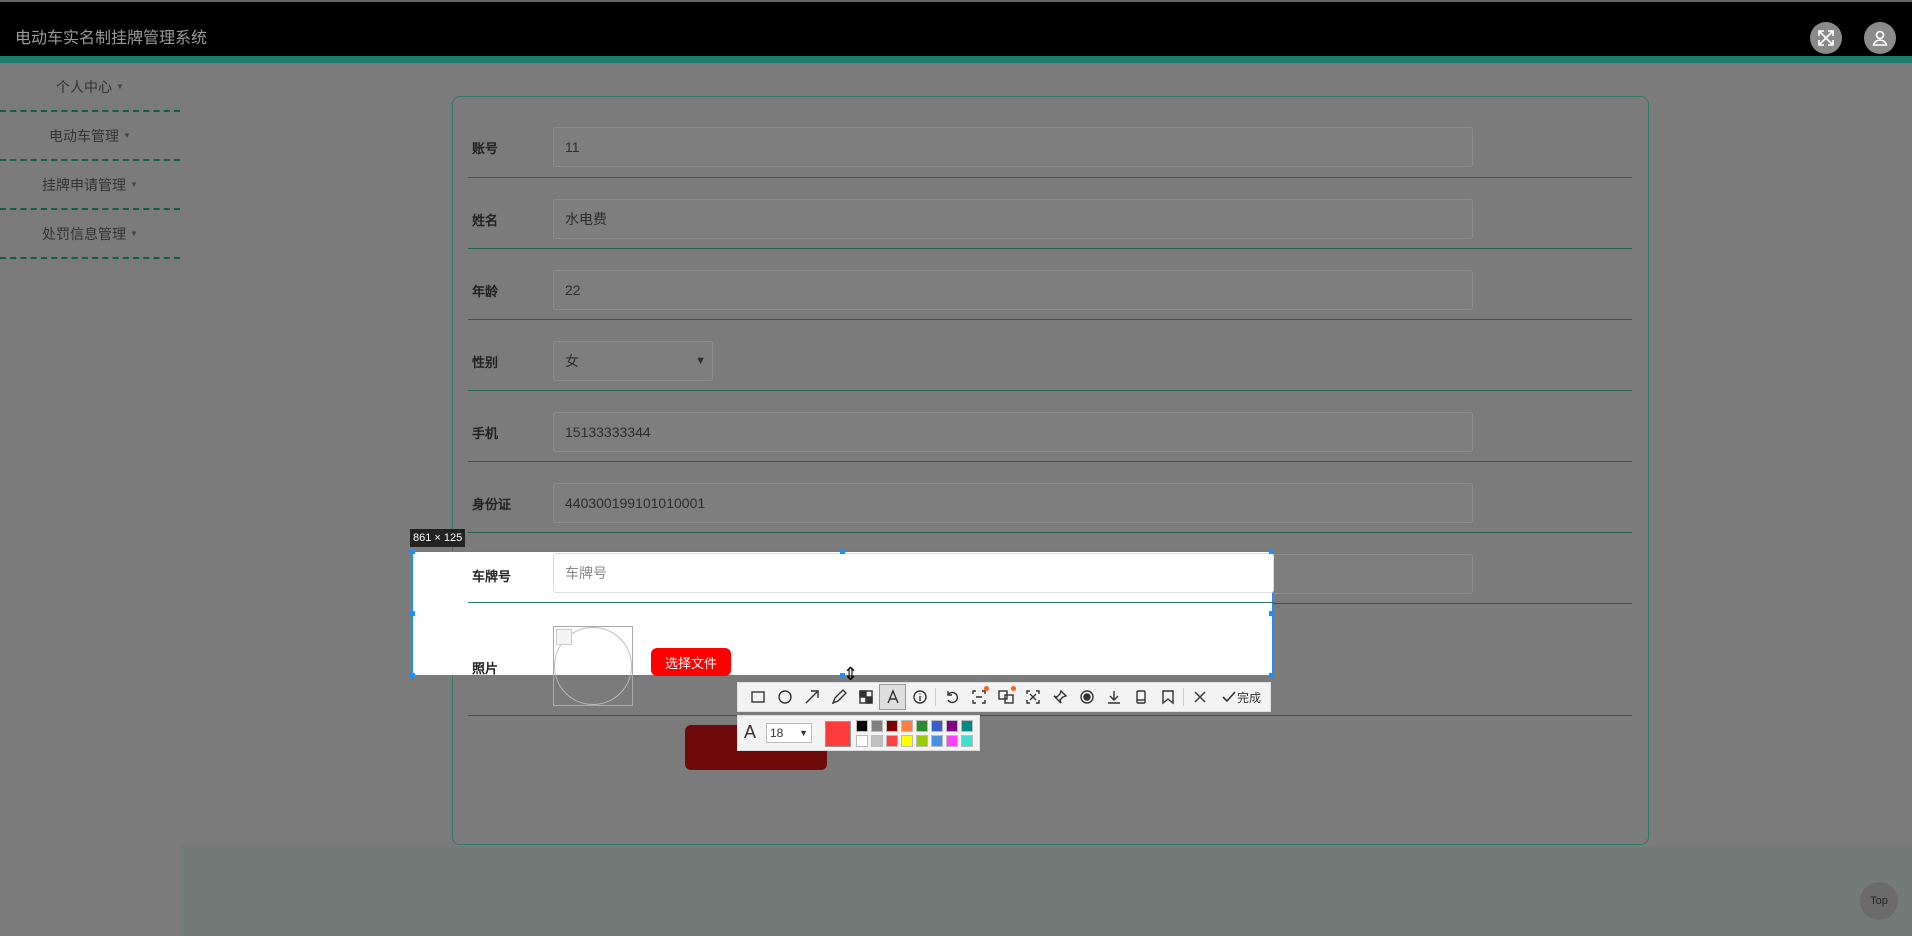 Image resolution: width=1912 pixels, height=936 pixels. I want to click on back-to-top-button: Top, so click(1879, 901).